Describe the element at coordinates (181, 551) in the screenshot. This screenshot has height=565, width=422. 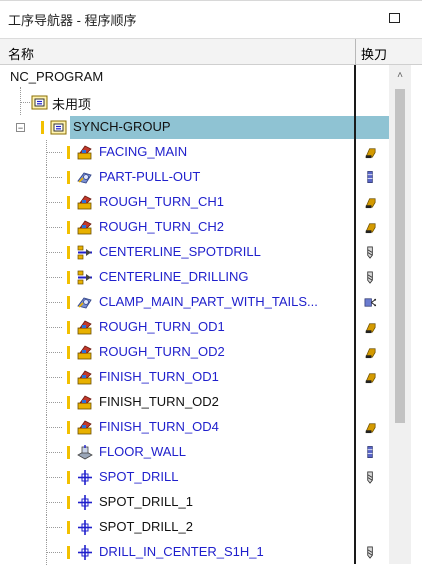
I see `operation-name: DRILL_IN_CENTER_S1H_1` at that location.